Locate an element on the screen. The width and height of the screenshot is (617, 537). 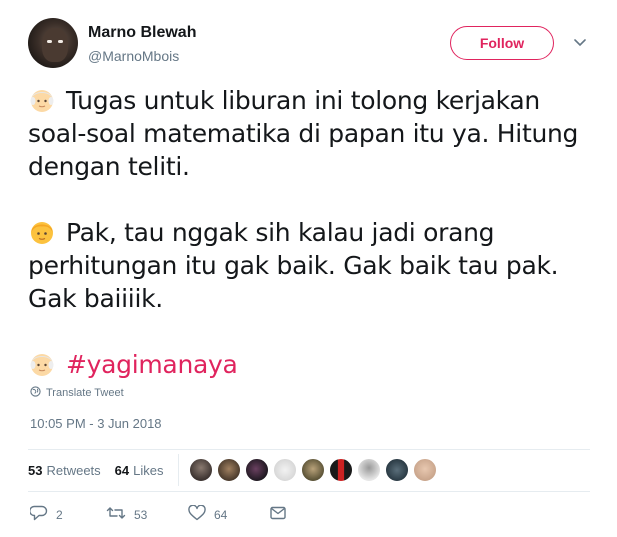
likes-label: Likes is located at coordinates (148, 470).